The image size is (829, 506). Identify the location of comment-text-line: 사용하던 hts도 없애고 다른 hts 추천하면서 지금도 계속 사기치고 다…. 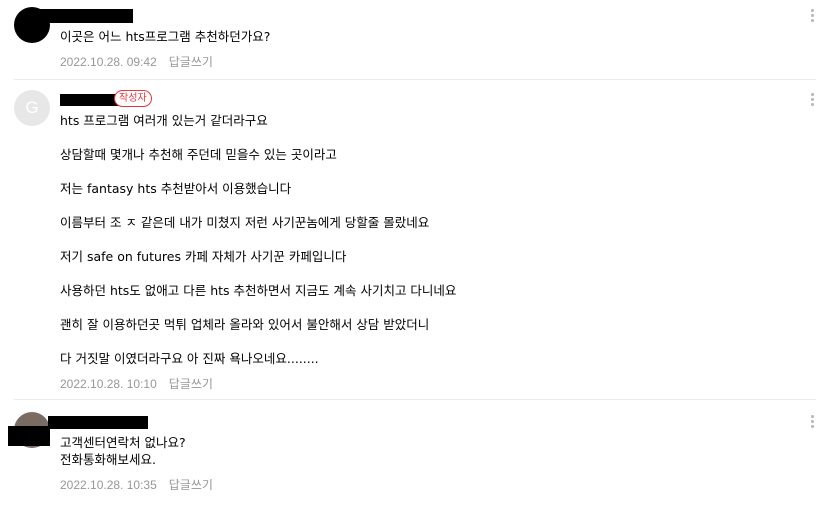
(258, 290).